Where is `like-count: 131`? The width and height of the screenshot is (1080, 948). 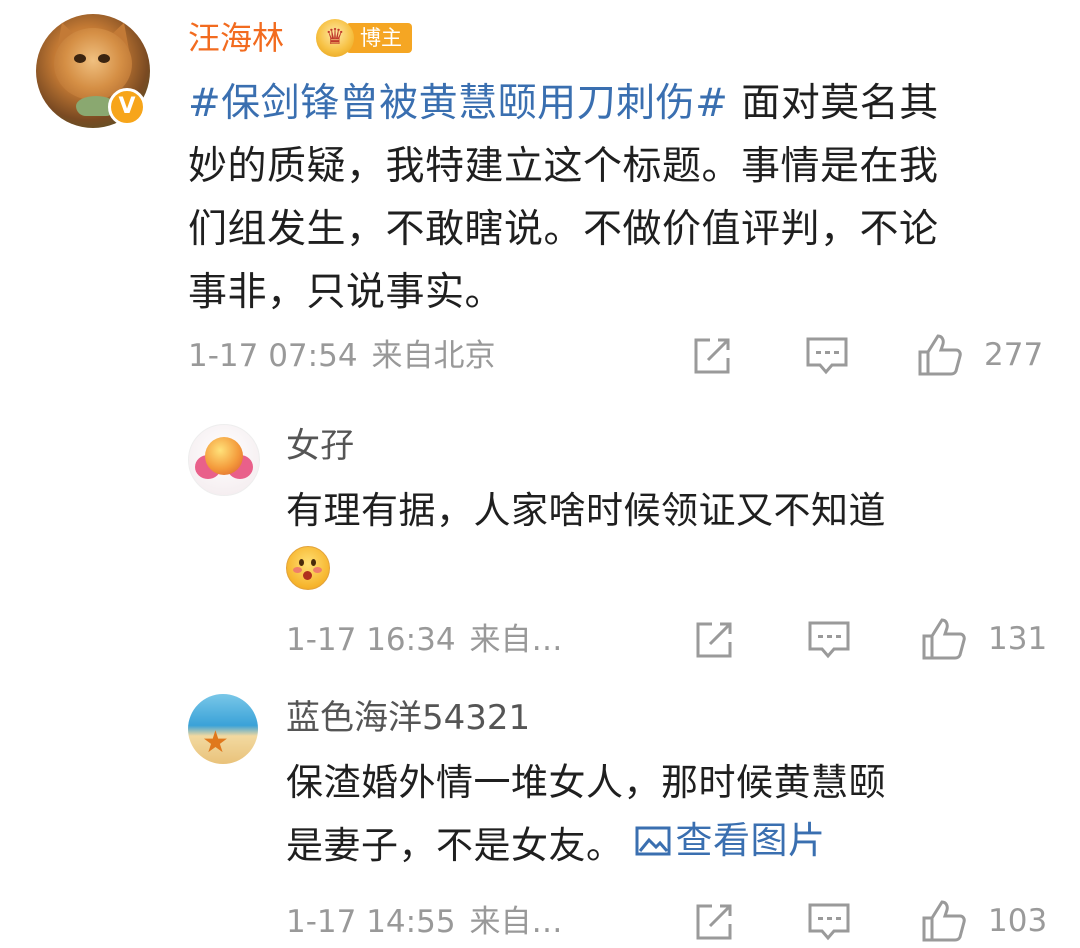 like-count: 131 is located at coordinates (1018, 639).